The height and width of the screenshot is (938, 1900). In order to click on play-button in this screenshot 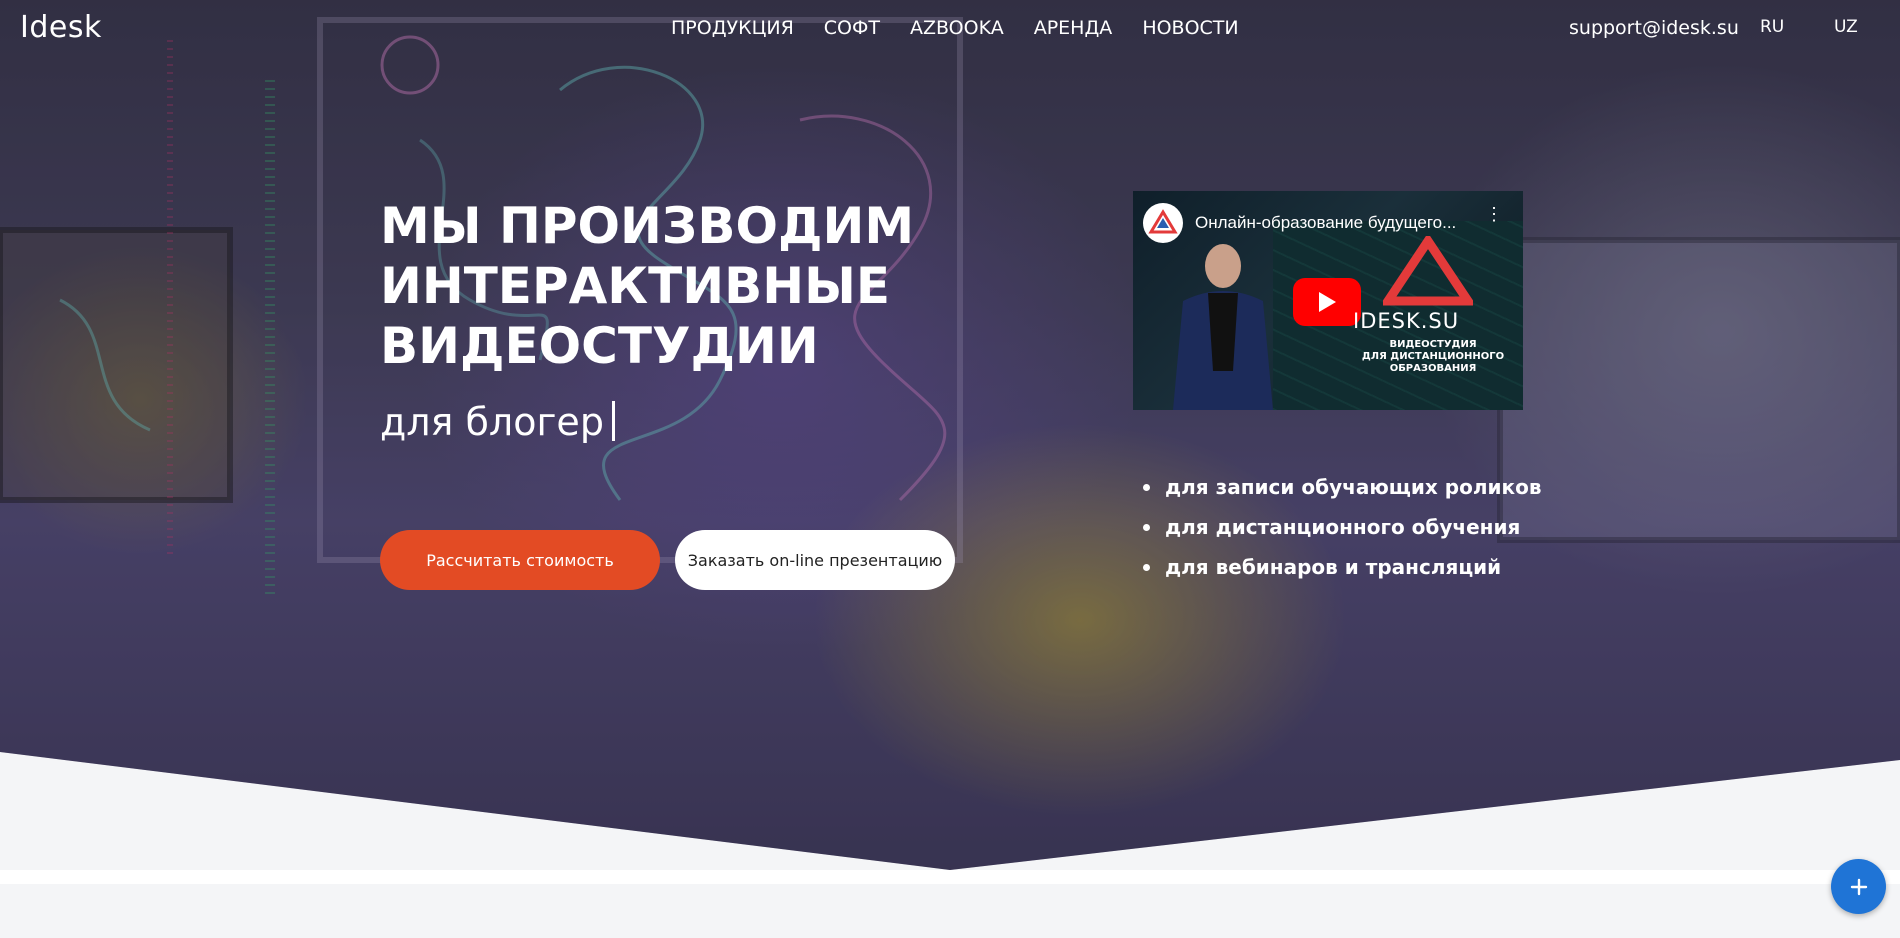, I will do `click(1327, 302)`.